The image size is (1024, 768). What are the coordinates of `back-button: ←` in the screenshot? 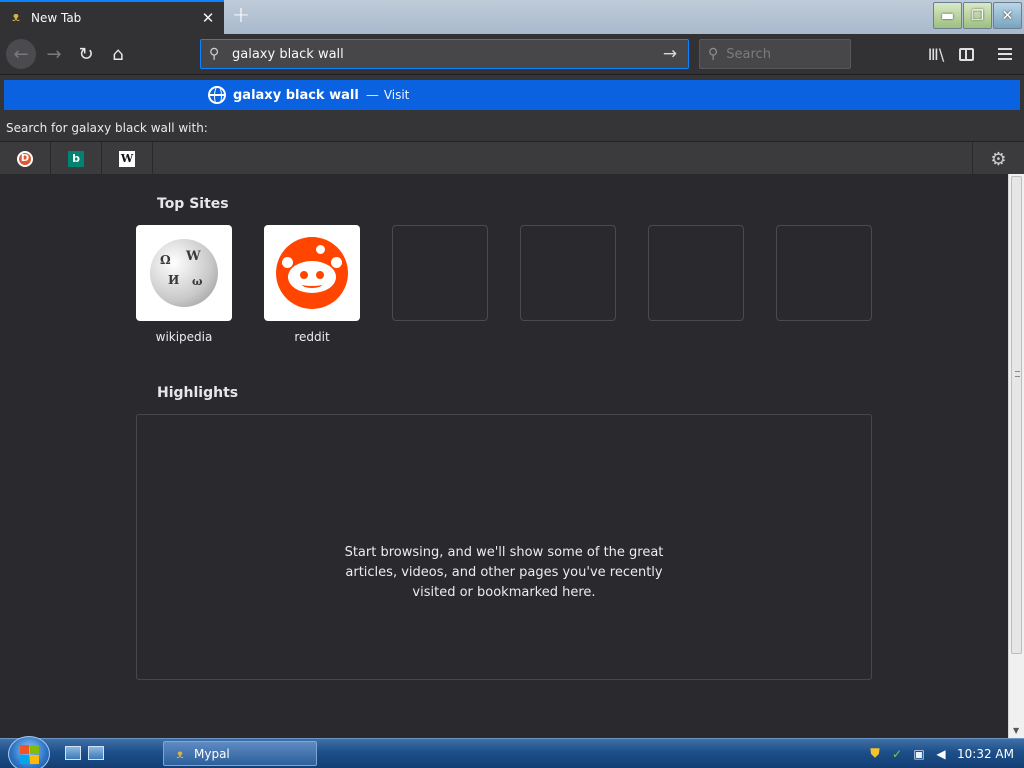 It's located at (21, 54).